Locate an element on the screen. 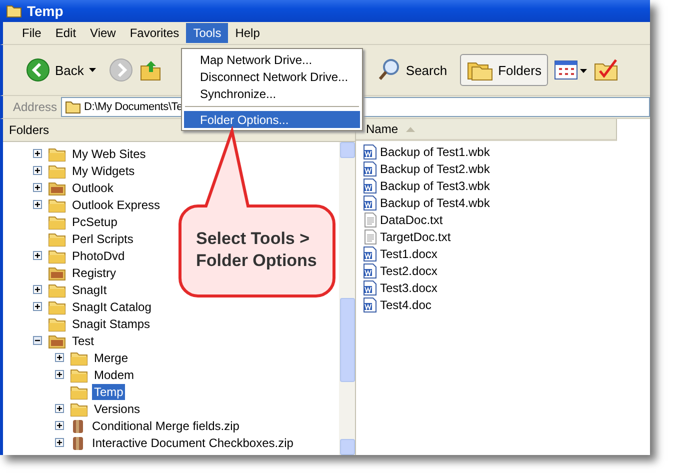  address-label: Address is located at coordinates (35, 107).